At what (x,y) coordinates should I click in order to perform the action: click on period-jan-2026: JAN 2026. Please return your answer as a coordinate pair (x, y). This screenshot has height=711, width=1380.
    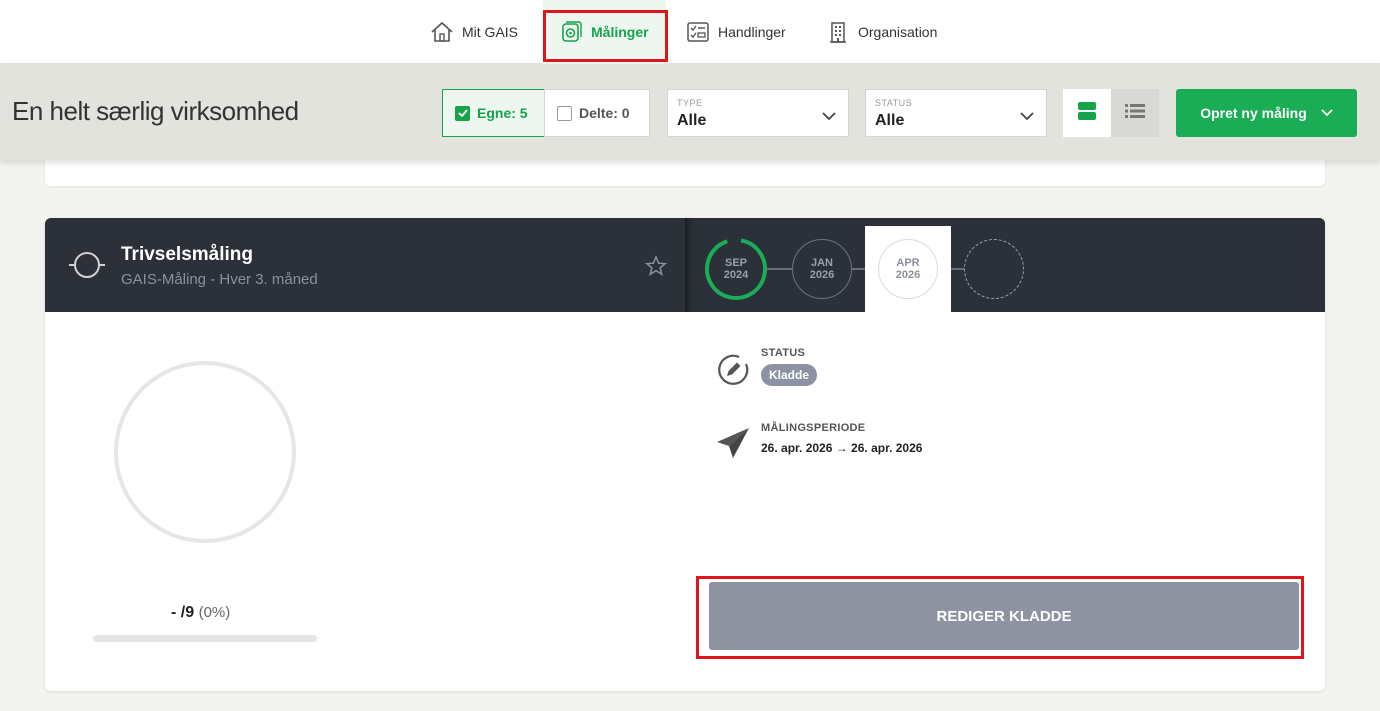
    Looking at the image, I should click on (822, 269).